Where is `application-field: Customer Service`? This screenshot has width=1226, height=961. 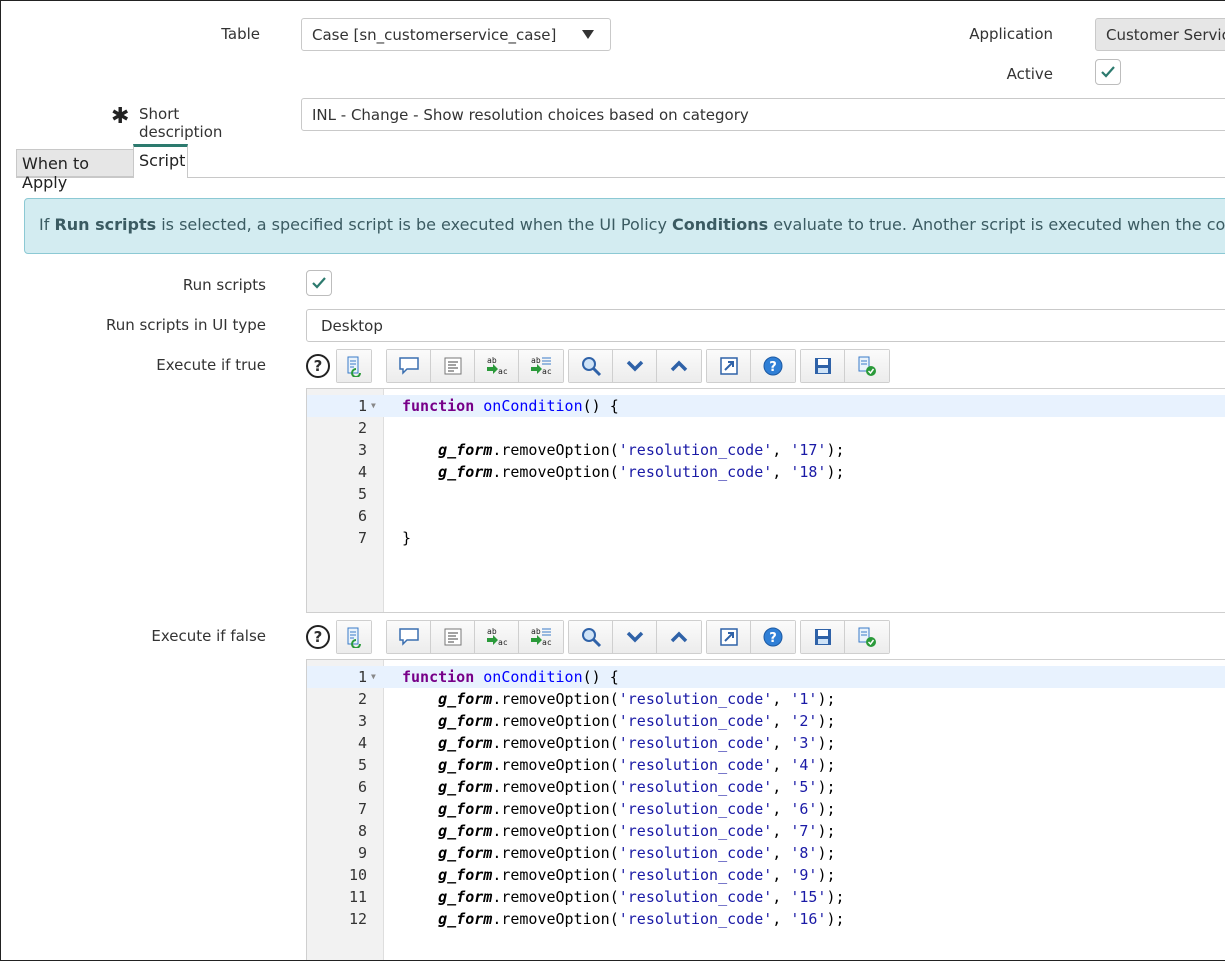 application-field: Customer Service is located at coordinates (1160, 34).